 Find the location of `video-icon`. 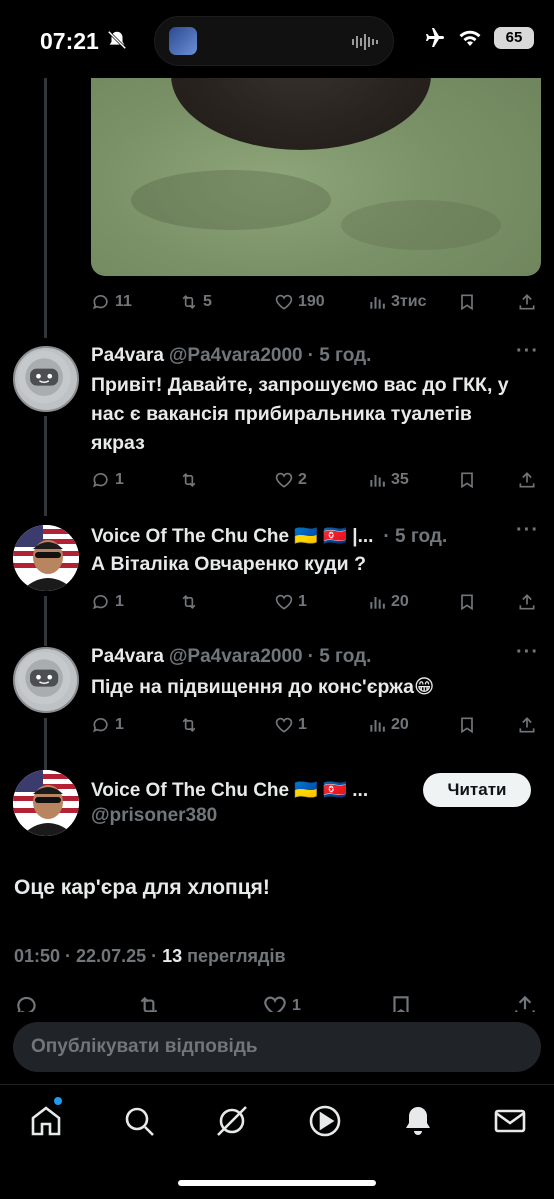

video-icon is located at coordinates (325, 1121).